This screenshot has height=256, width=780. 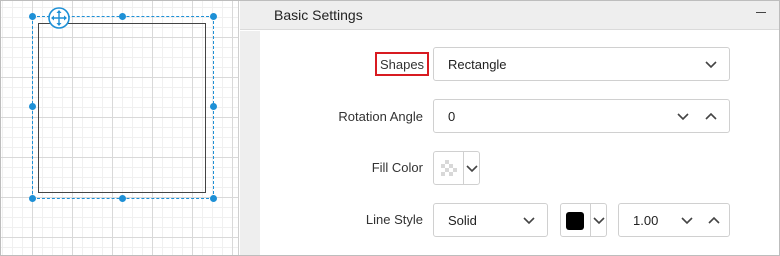 What do you see at coordinates (581, 116) in the screenshot?
I see `rotation-angle-input: 0` at bounding box center [581, 116].